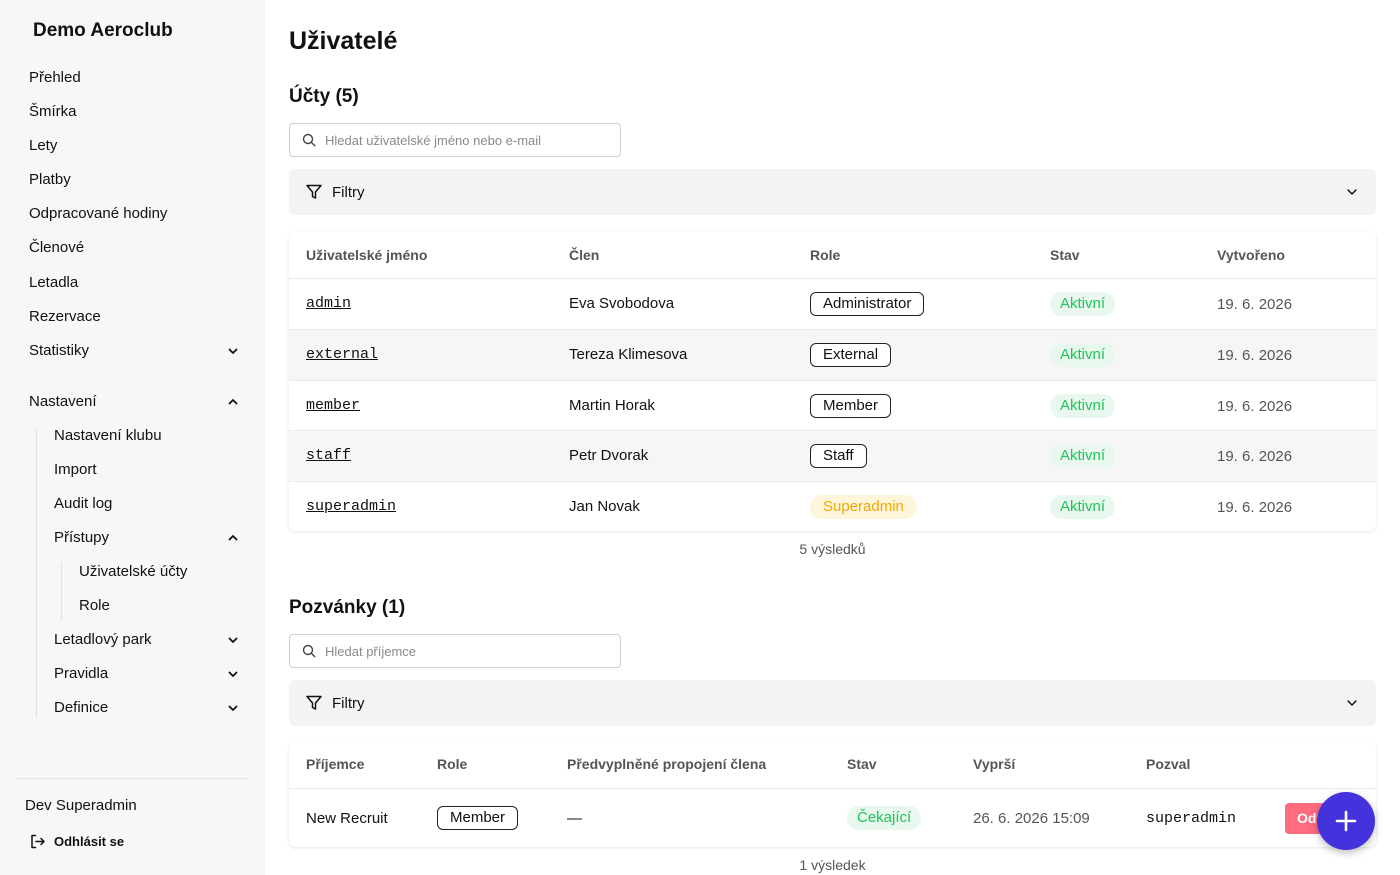 This screenshot has width=1400, height=875. What do you see at coordinates (832, 703) in the screenshot?
I see `invitations-filters-toggle: Filtry` at bounding box center [832, 703].